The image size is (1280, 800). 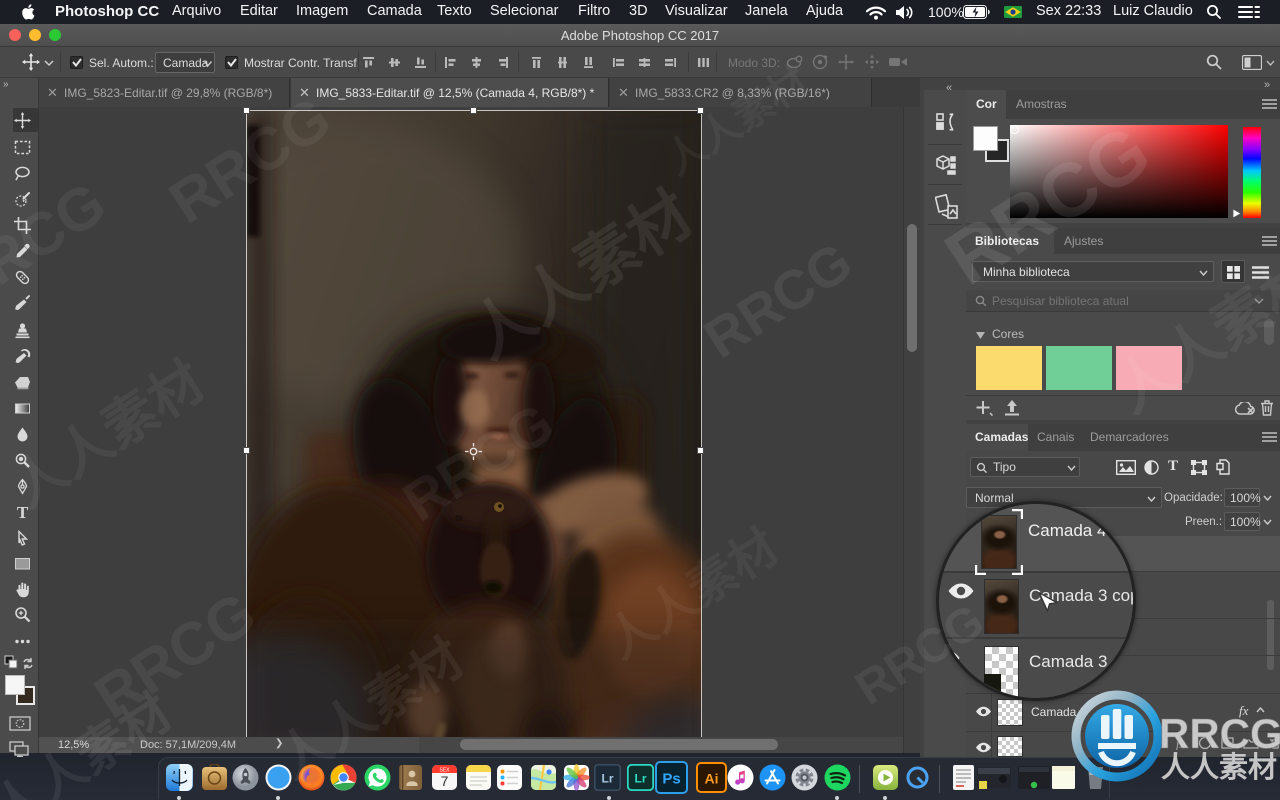 What do you see at coordinates (23, 512) in the screenshot?
I see `svg-text: T` at bounding box center [23, 512].